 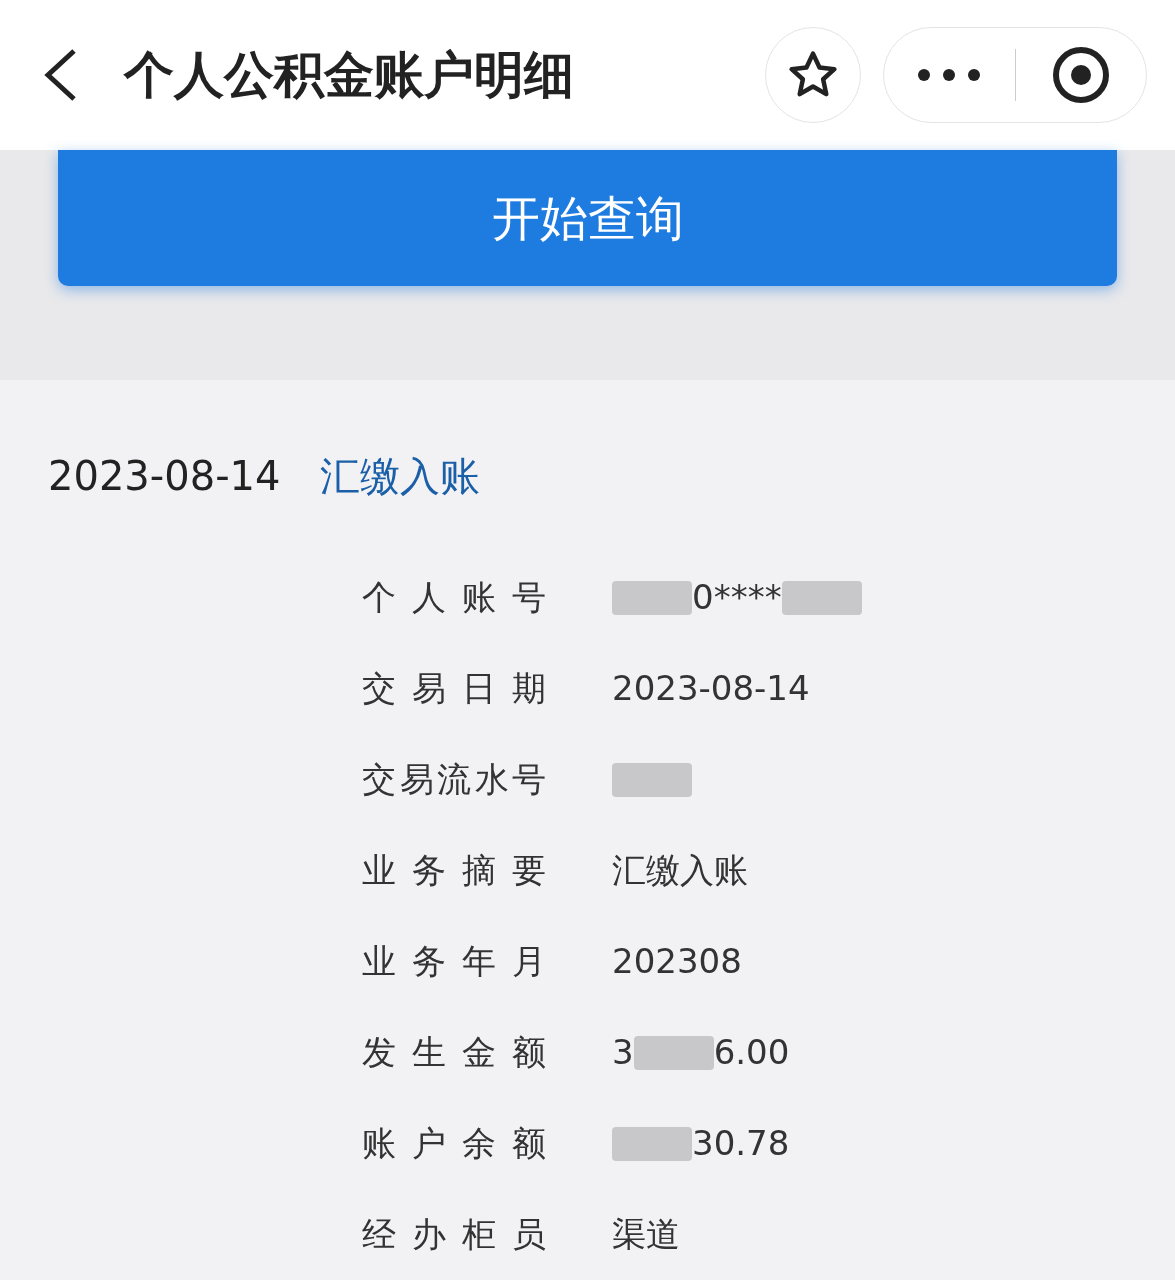 I want to click on detail-label: 交易流水号, so click(x=454, y=779).